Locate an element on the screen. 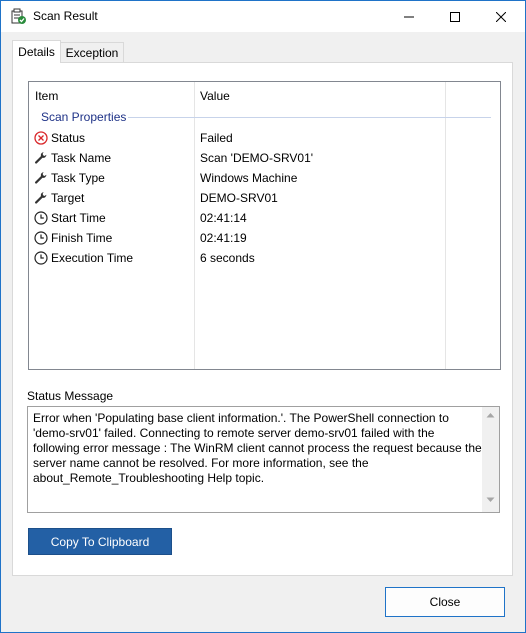  list-row-target: Target DEMO-SRV01 is located at coordinates (264, 198).